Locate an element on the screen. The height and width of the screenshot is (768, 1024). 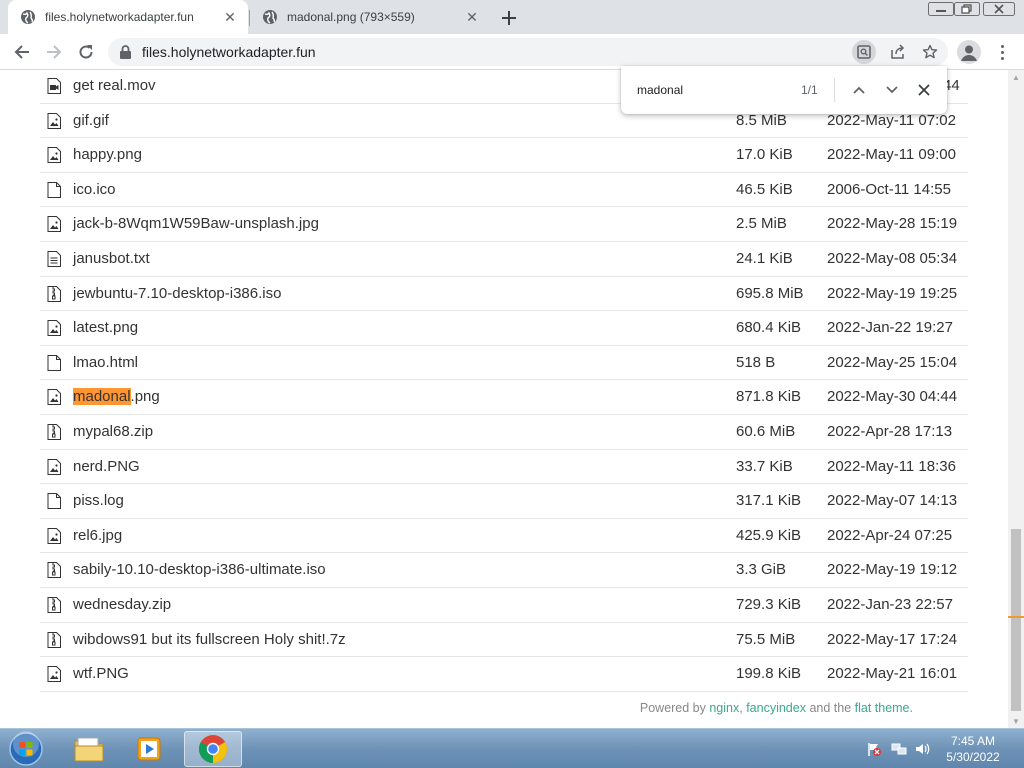
file-link: latest.png is located at coordinates (105, 327).